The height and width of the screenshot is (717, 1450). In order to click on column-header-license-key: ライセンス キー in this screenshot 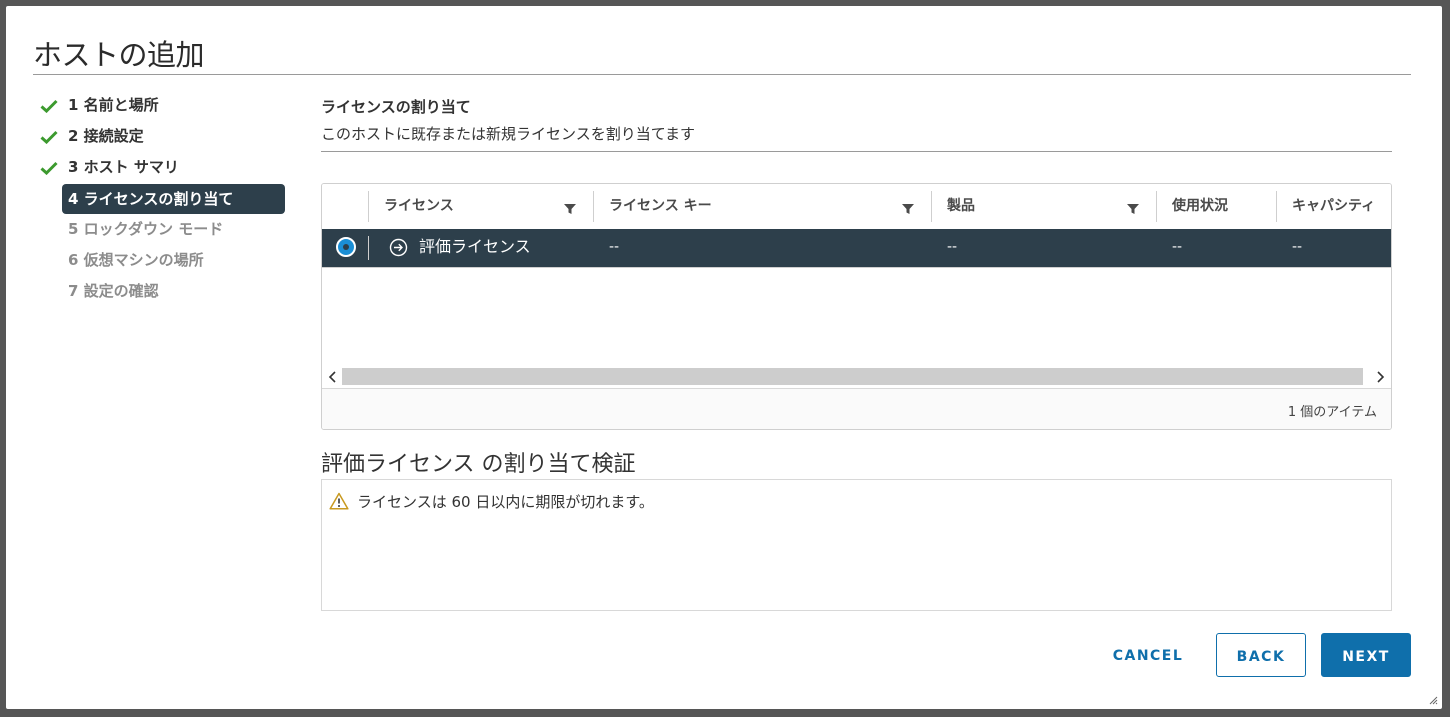, I will do `click(660, 206)`.